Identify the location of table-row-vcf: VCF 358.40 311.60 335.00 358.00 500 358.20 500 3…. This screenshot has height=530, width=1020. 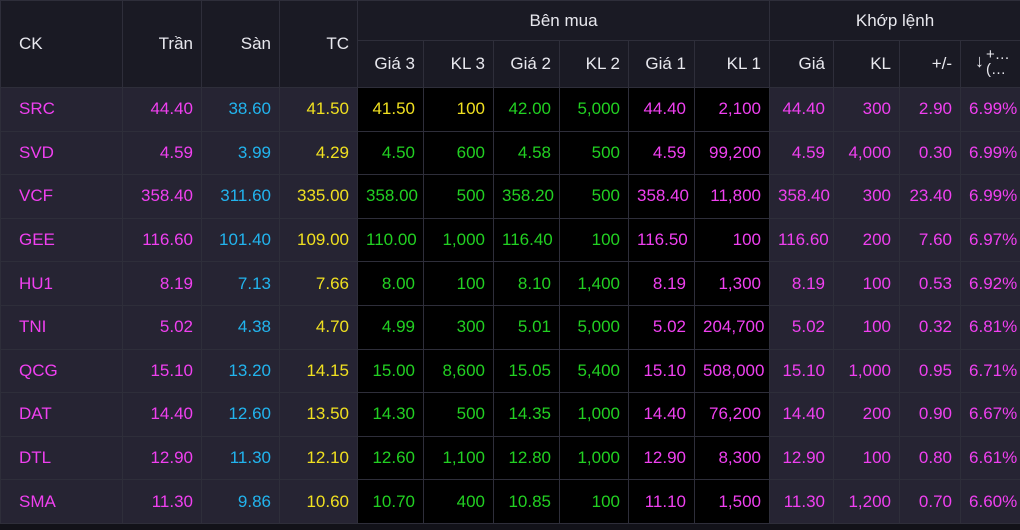
(510, 196).